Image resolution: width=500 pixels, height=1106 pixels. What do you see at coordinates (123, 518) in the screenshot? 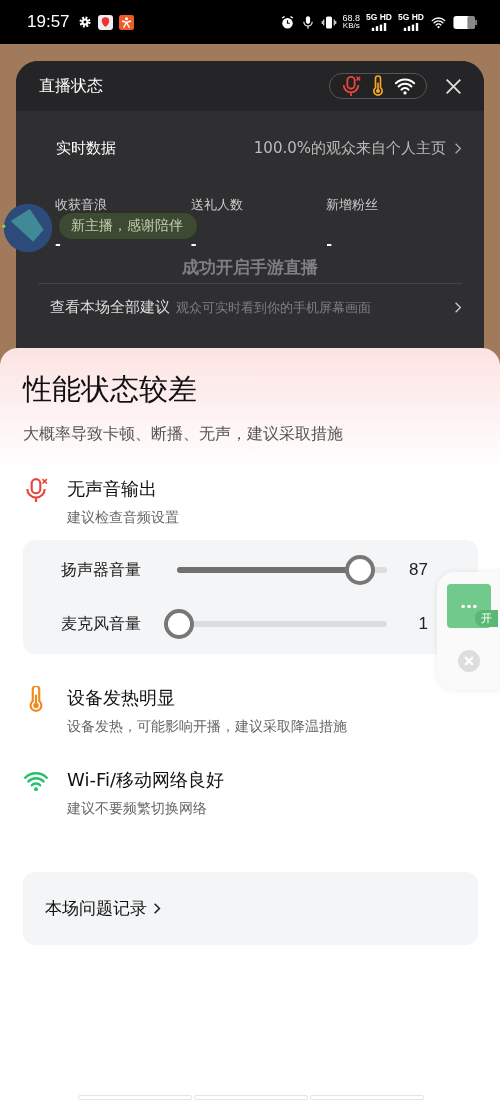
I see `issue-description: 建议检查音频设置` at bounding box center [123, 518].